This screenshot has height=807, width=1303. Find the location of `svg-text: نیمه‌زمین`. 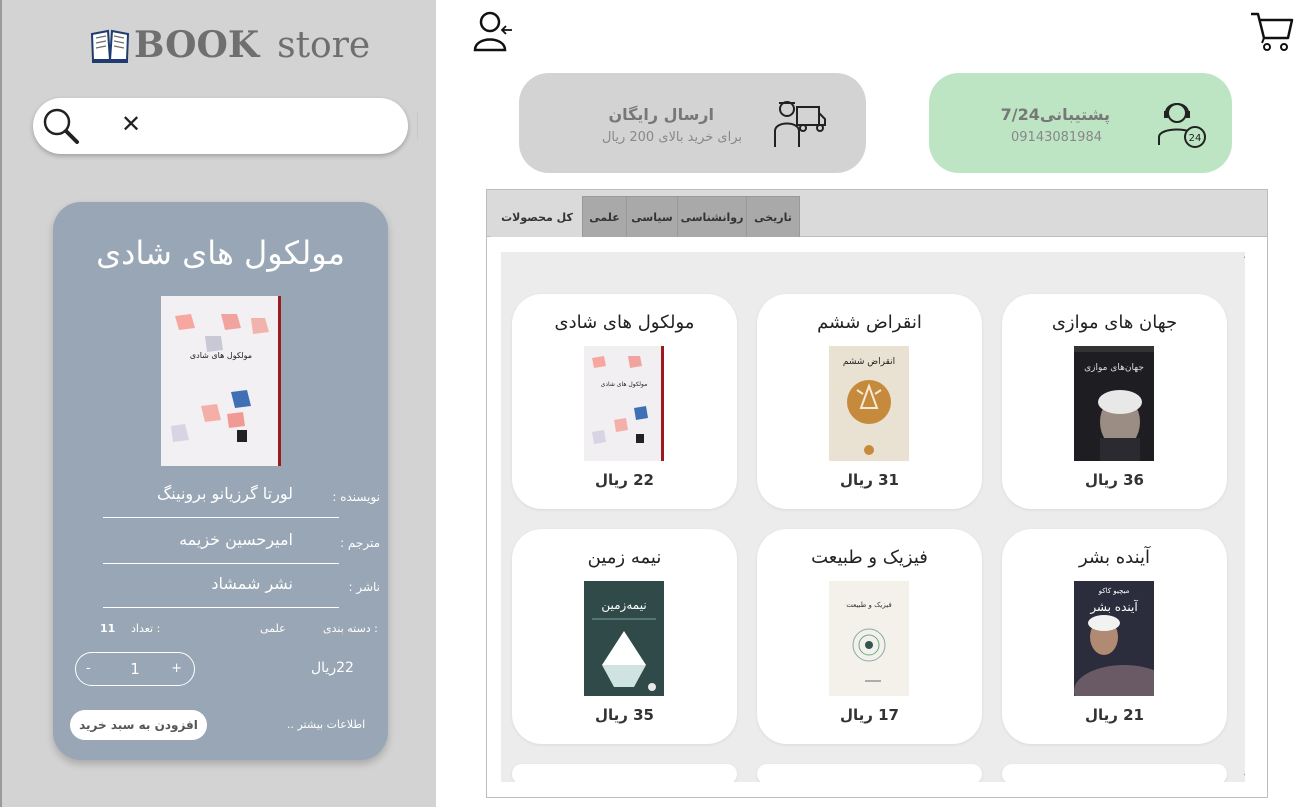

svg-text: نیمه‌زمین is located at coordinates (623, 605).